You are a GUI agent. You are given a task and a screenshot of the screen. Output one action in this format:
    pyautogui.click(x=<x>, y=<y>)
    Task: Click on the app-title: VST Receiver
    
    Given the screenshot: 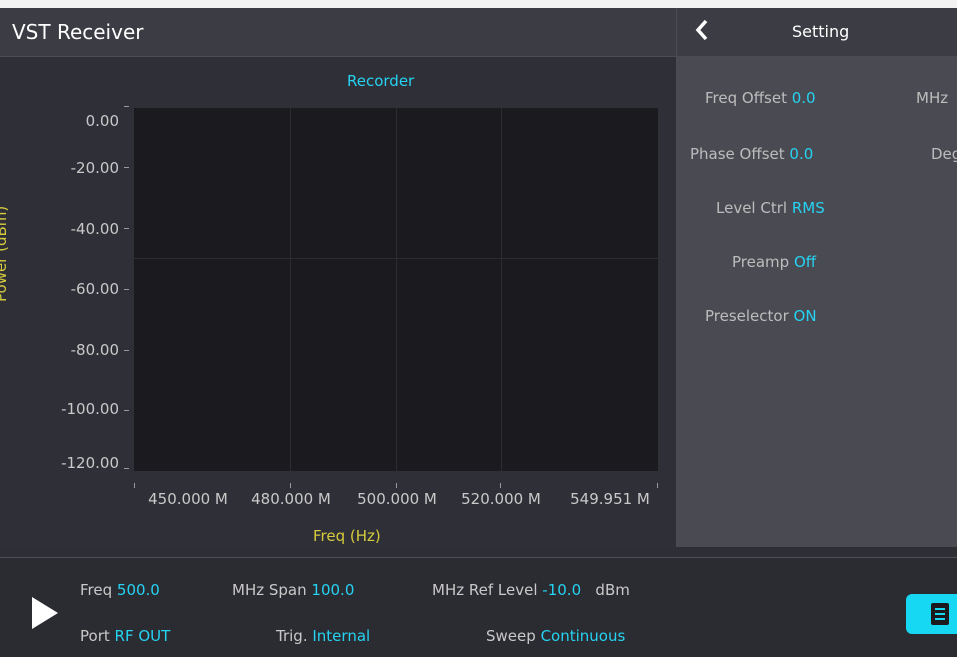 What is the action you would take?
    pyautogui.click(x=78, y=32)
    